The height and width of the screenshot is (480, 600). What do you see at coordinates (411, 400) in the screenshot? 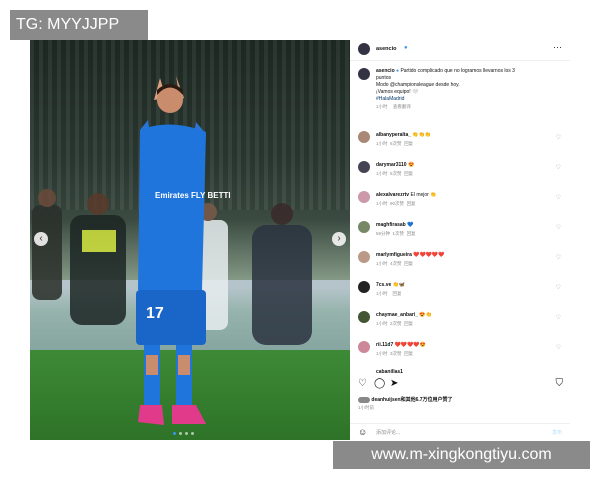
I see `likes-text: deanhuijsen和其他6.7万位用户赞了` at bounding box center [411, 400].